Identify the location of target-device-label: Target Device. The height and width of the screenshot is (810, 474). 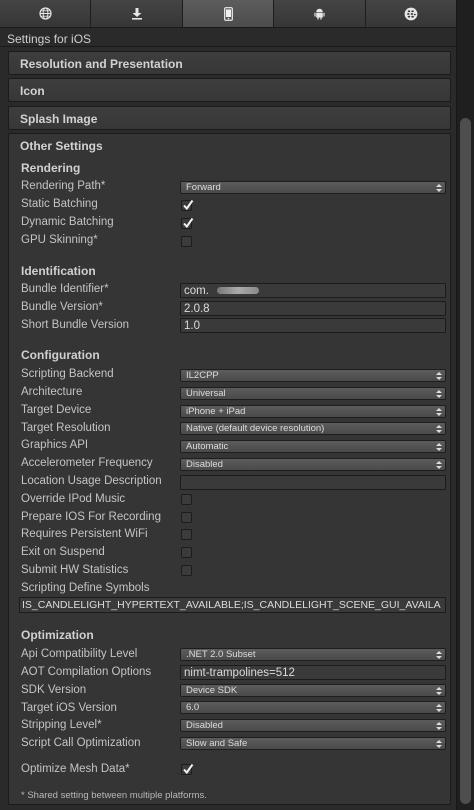
(56, 410).